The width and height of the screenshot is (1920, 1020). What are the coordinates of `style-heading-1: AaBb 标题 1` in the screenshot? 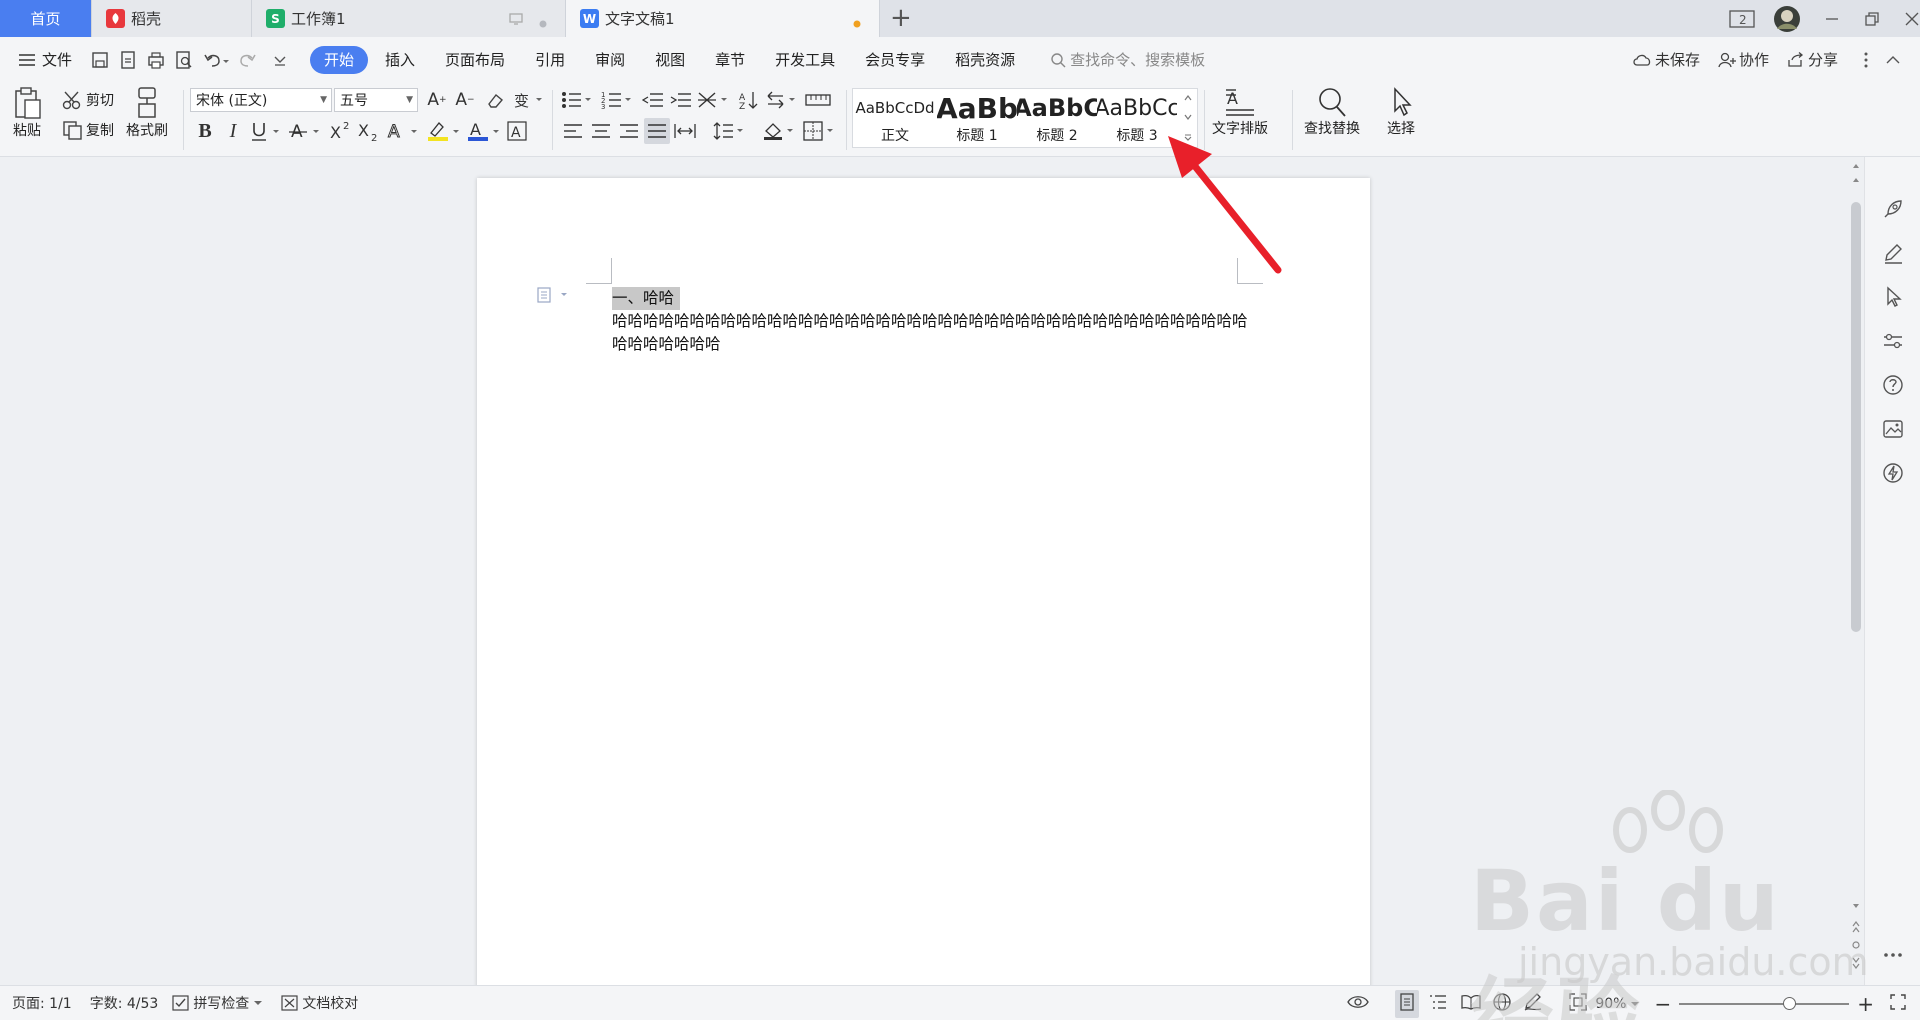 It's located at (977, 118).